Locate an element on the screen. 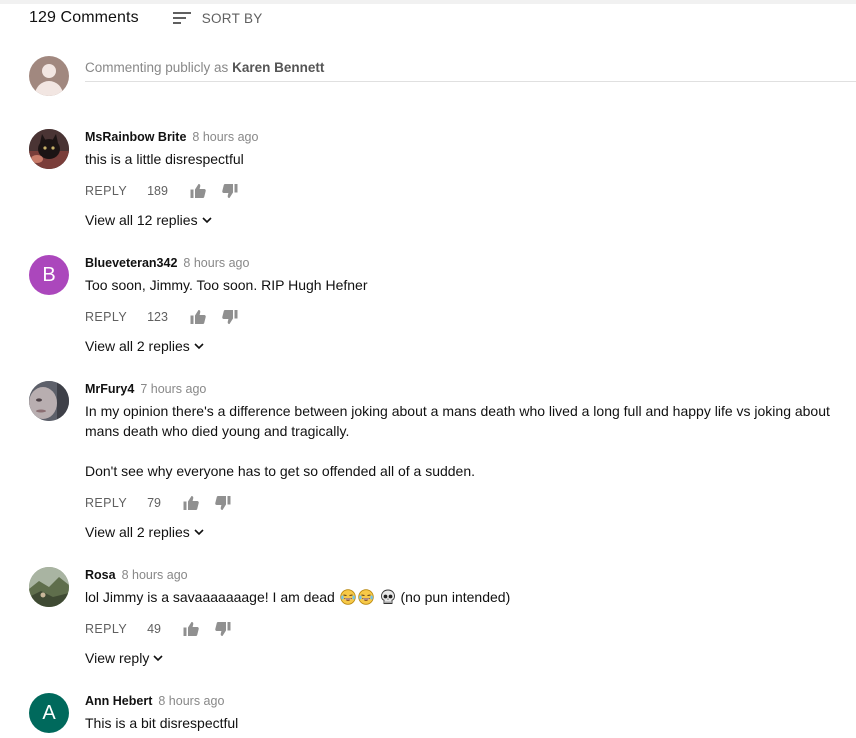  view-replies-button: View all 12 replies is located at coordinates (465, 220).